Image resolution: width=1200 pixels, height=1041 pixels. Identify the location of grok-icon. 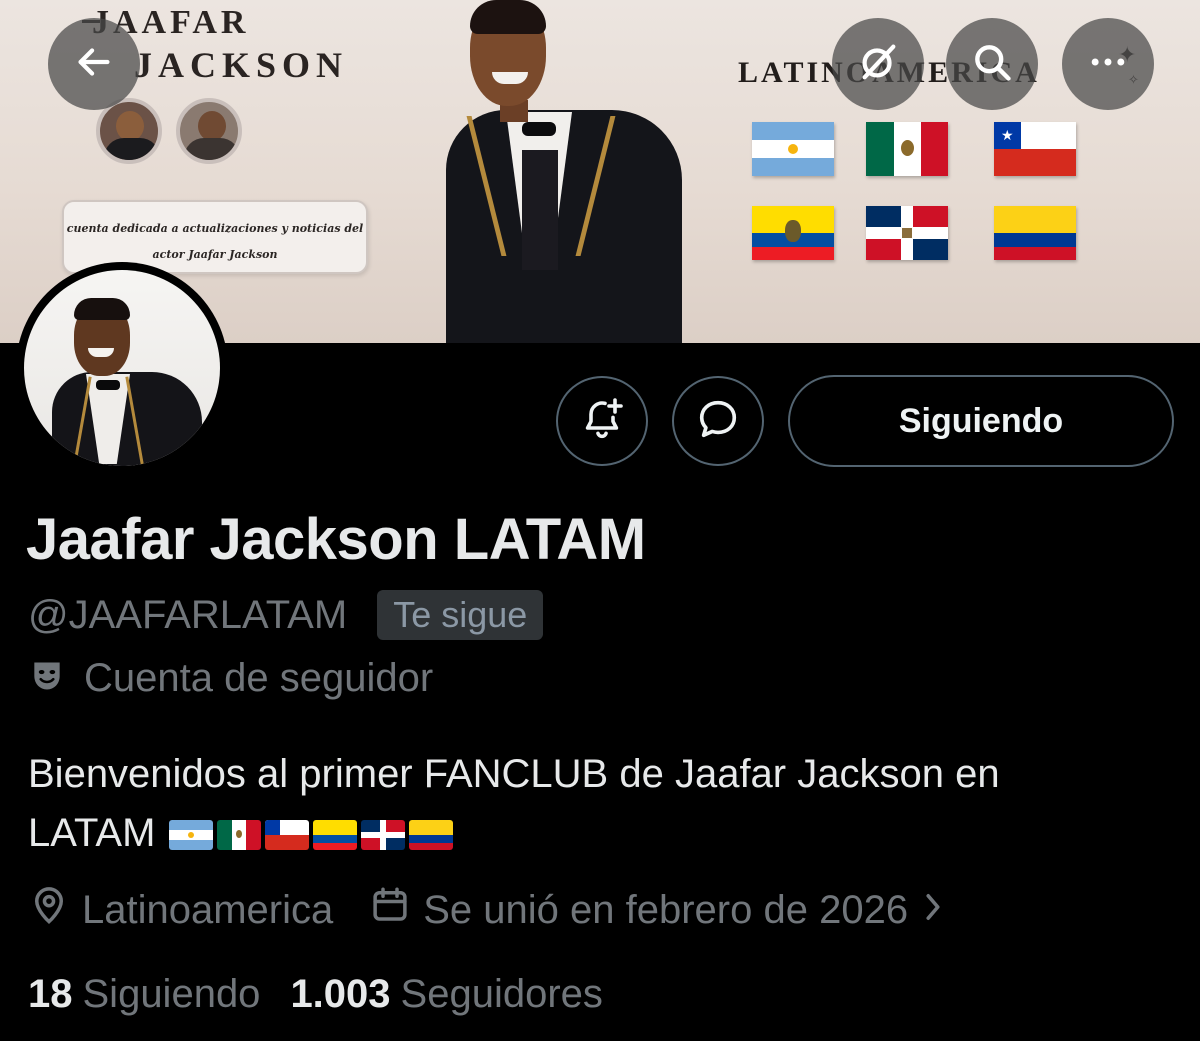
(878, 64).